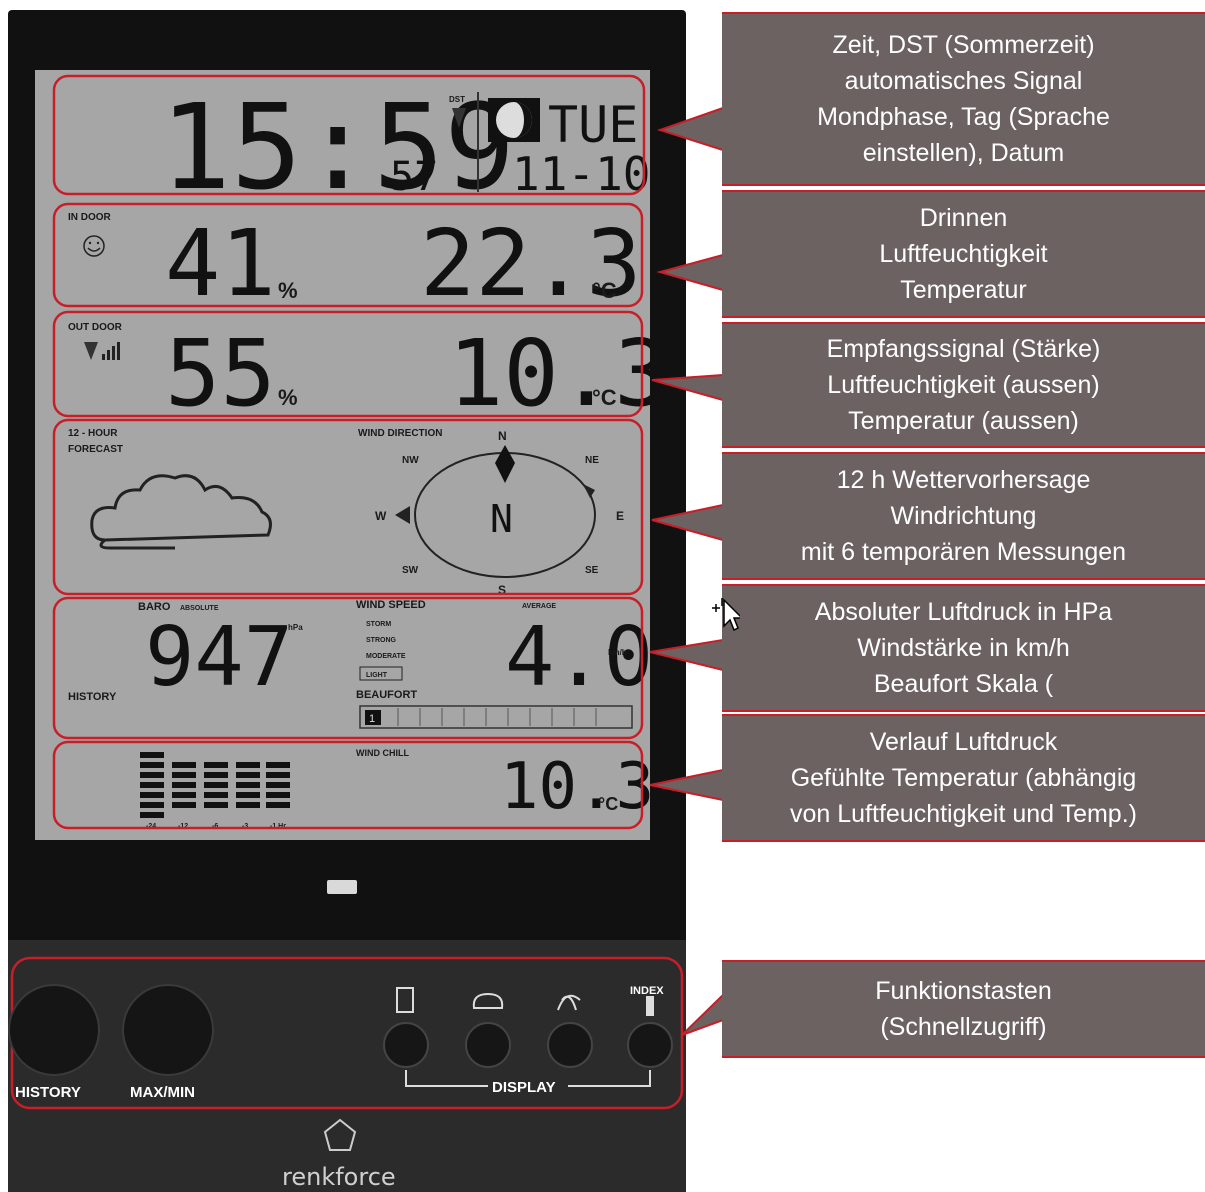 The image size is (1205, 1192). Describe the element at coordinates (54, 1030) in the screenshot. I see `history-button` at that location.